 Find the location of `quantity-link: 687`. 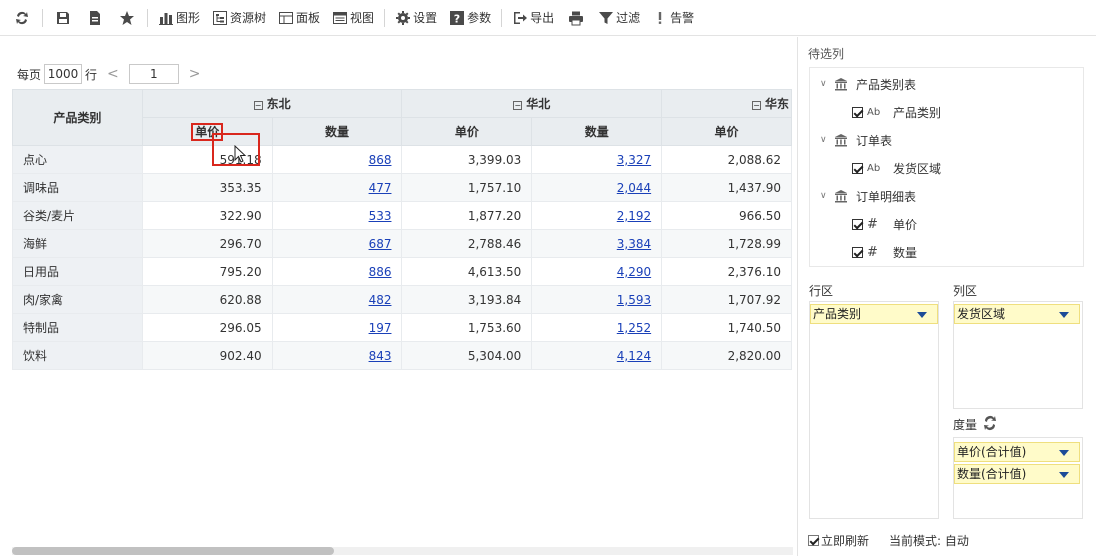

quantity-link: 687 is located at coordinates (380, 244).